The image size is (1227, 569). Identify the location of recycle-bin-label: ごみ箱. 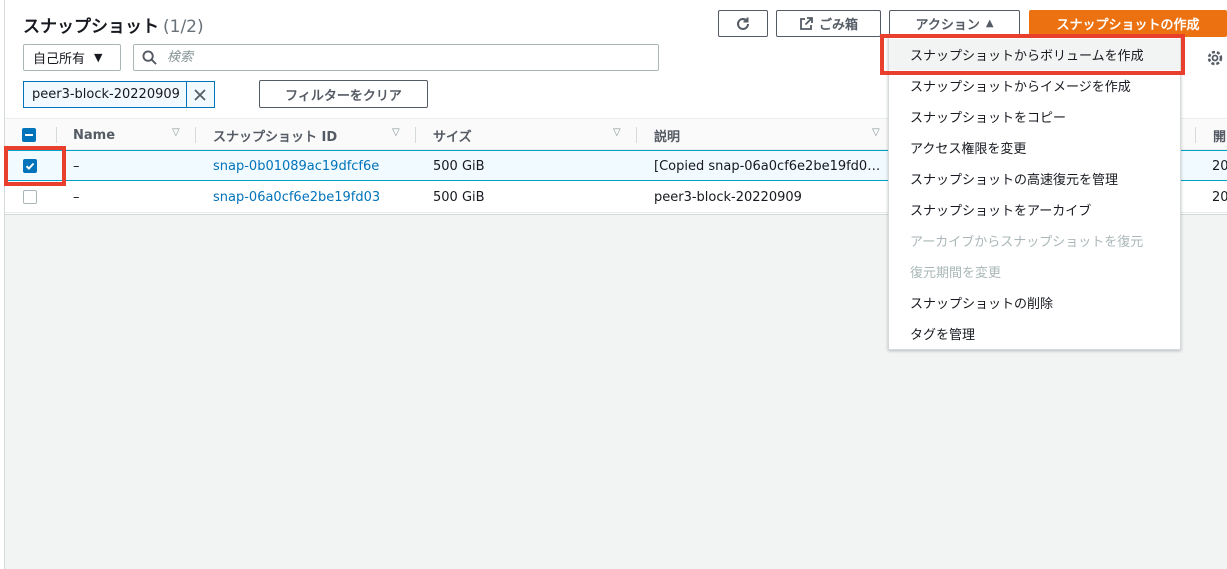
(838, 25).